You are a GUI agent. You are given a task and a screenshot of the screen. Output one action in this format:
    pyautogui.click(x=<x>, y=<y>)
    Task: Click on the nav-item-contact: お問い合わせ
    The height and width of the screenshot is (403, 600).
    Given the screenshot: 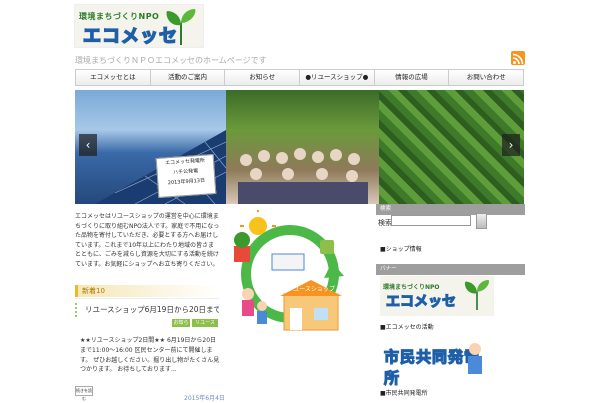 What is the action you would take?
    pyautogui.click(x=486, y=77)
    